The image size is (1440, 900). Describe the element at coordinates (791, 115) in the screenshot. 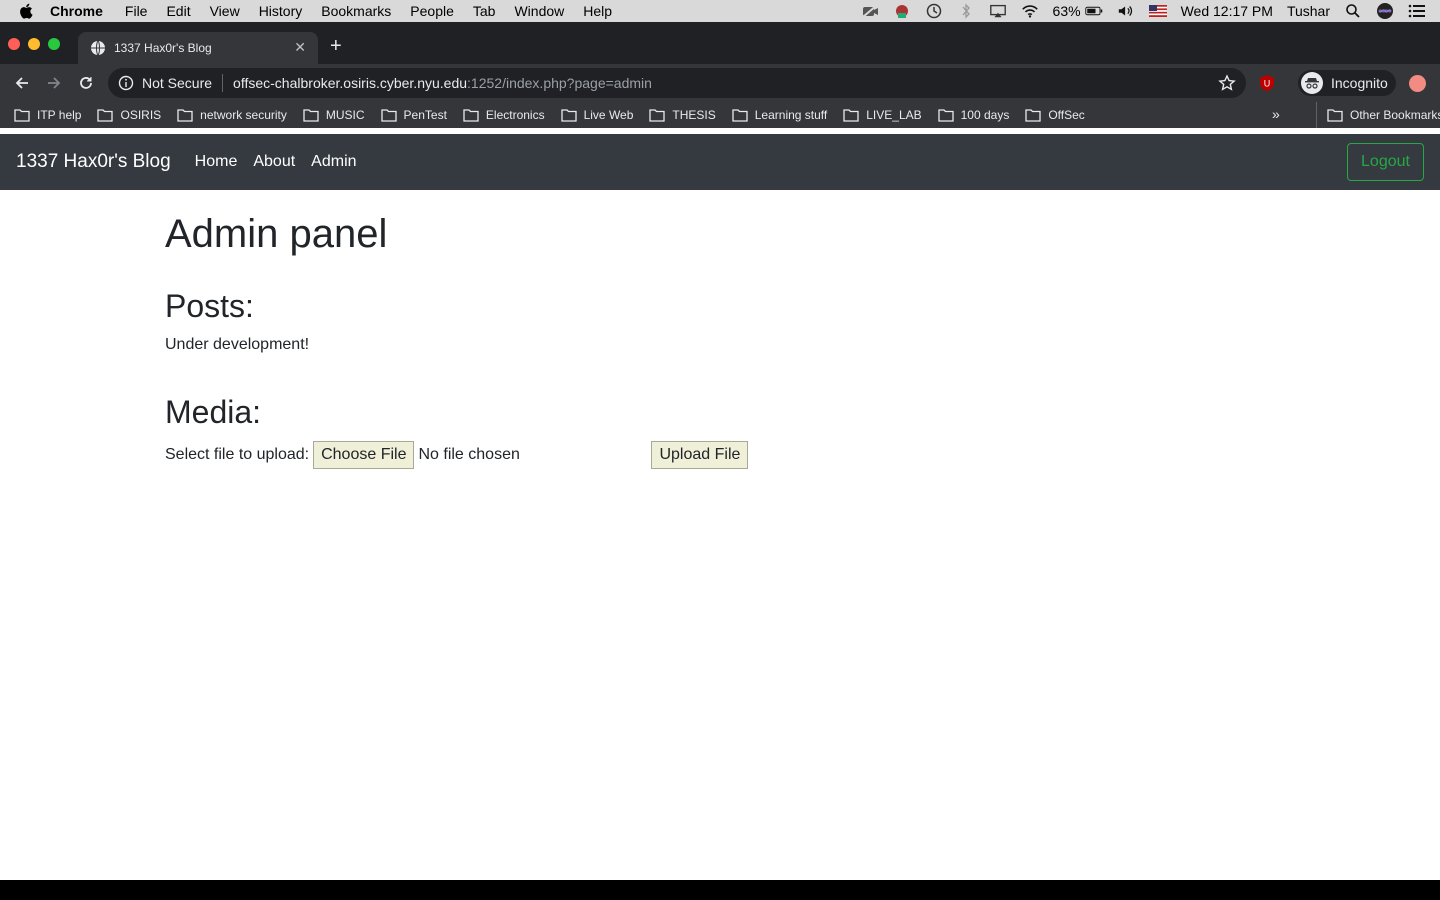

I see `bookmark-label: Learning stuff` at that location.